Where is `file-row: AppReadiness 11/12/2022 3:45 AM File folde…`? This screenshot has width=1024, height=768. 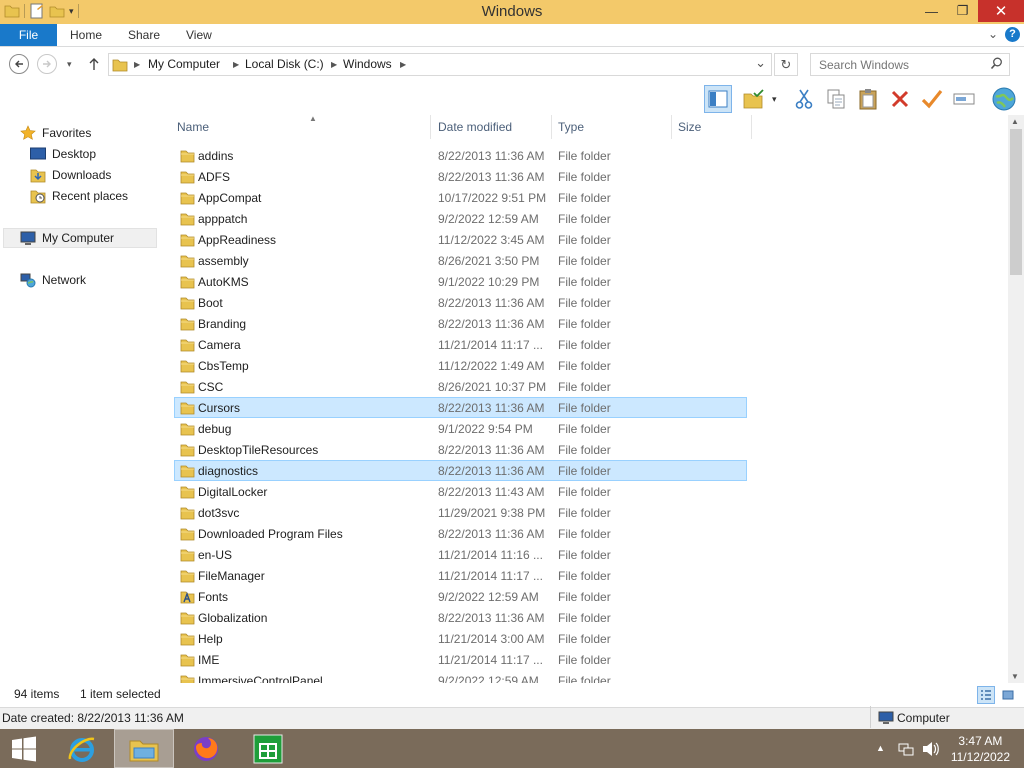 file-row: AppReadiness 11/12/2022 3:45 AM File folde… is located at coordinates (460, 239).